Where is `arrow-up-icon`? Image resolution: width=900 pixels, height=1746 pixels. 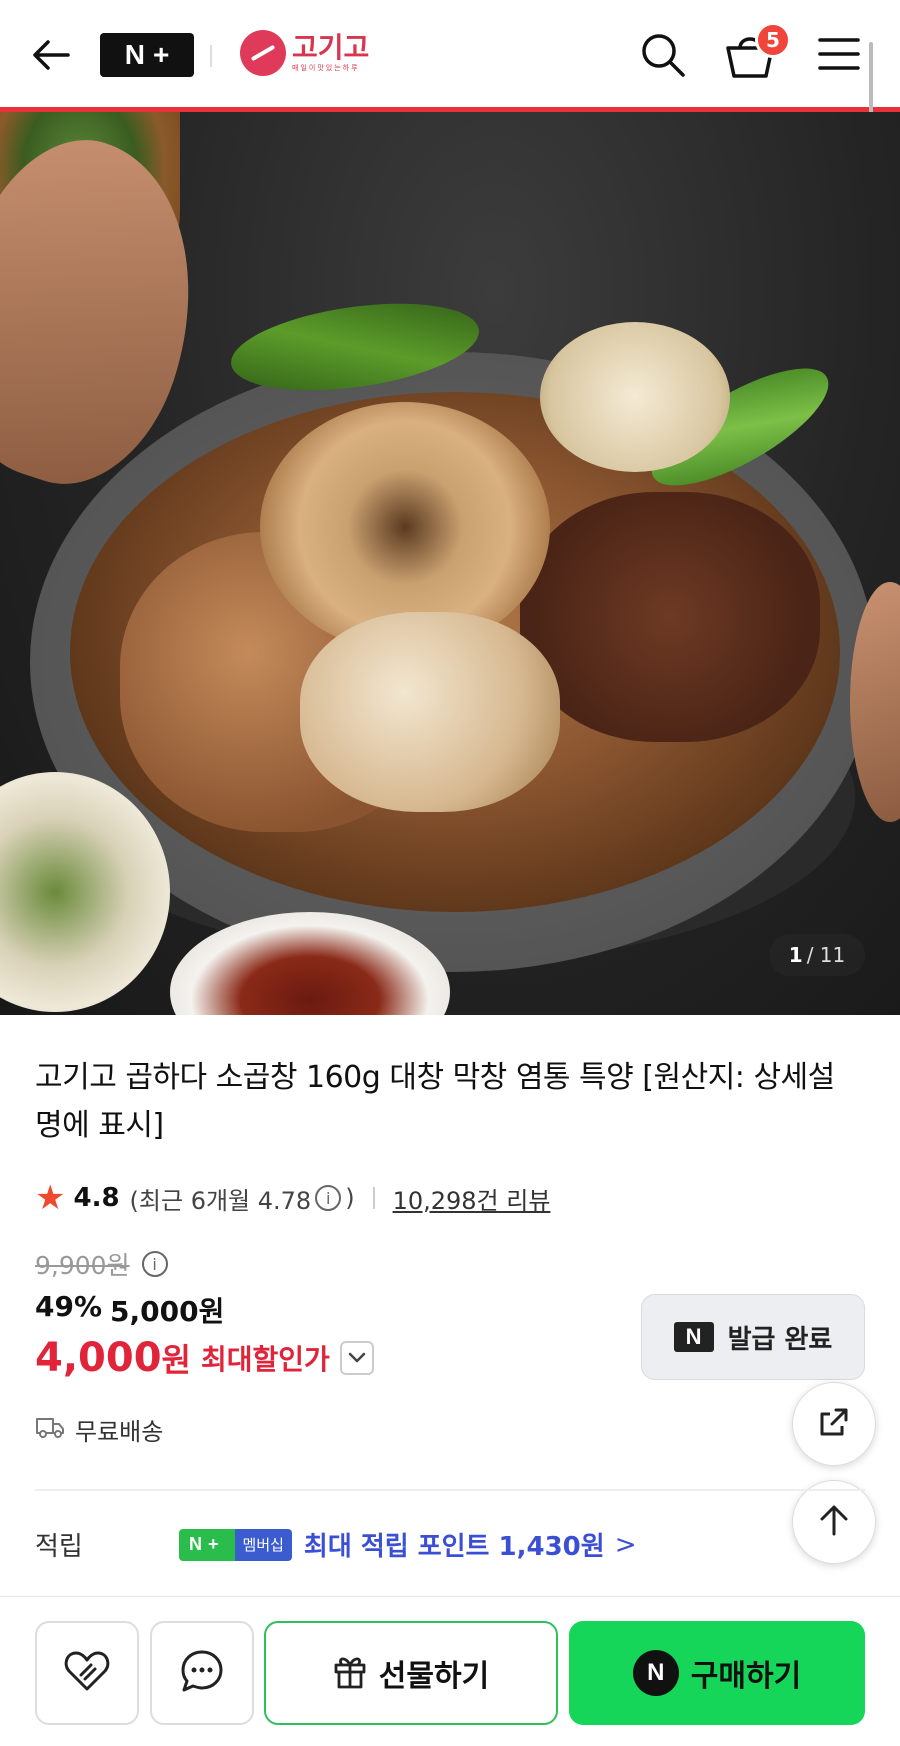 arrow-up-icon is located at coordinates (834, 1522).